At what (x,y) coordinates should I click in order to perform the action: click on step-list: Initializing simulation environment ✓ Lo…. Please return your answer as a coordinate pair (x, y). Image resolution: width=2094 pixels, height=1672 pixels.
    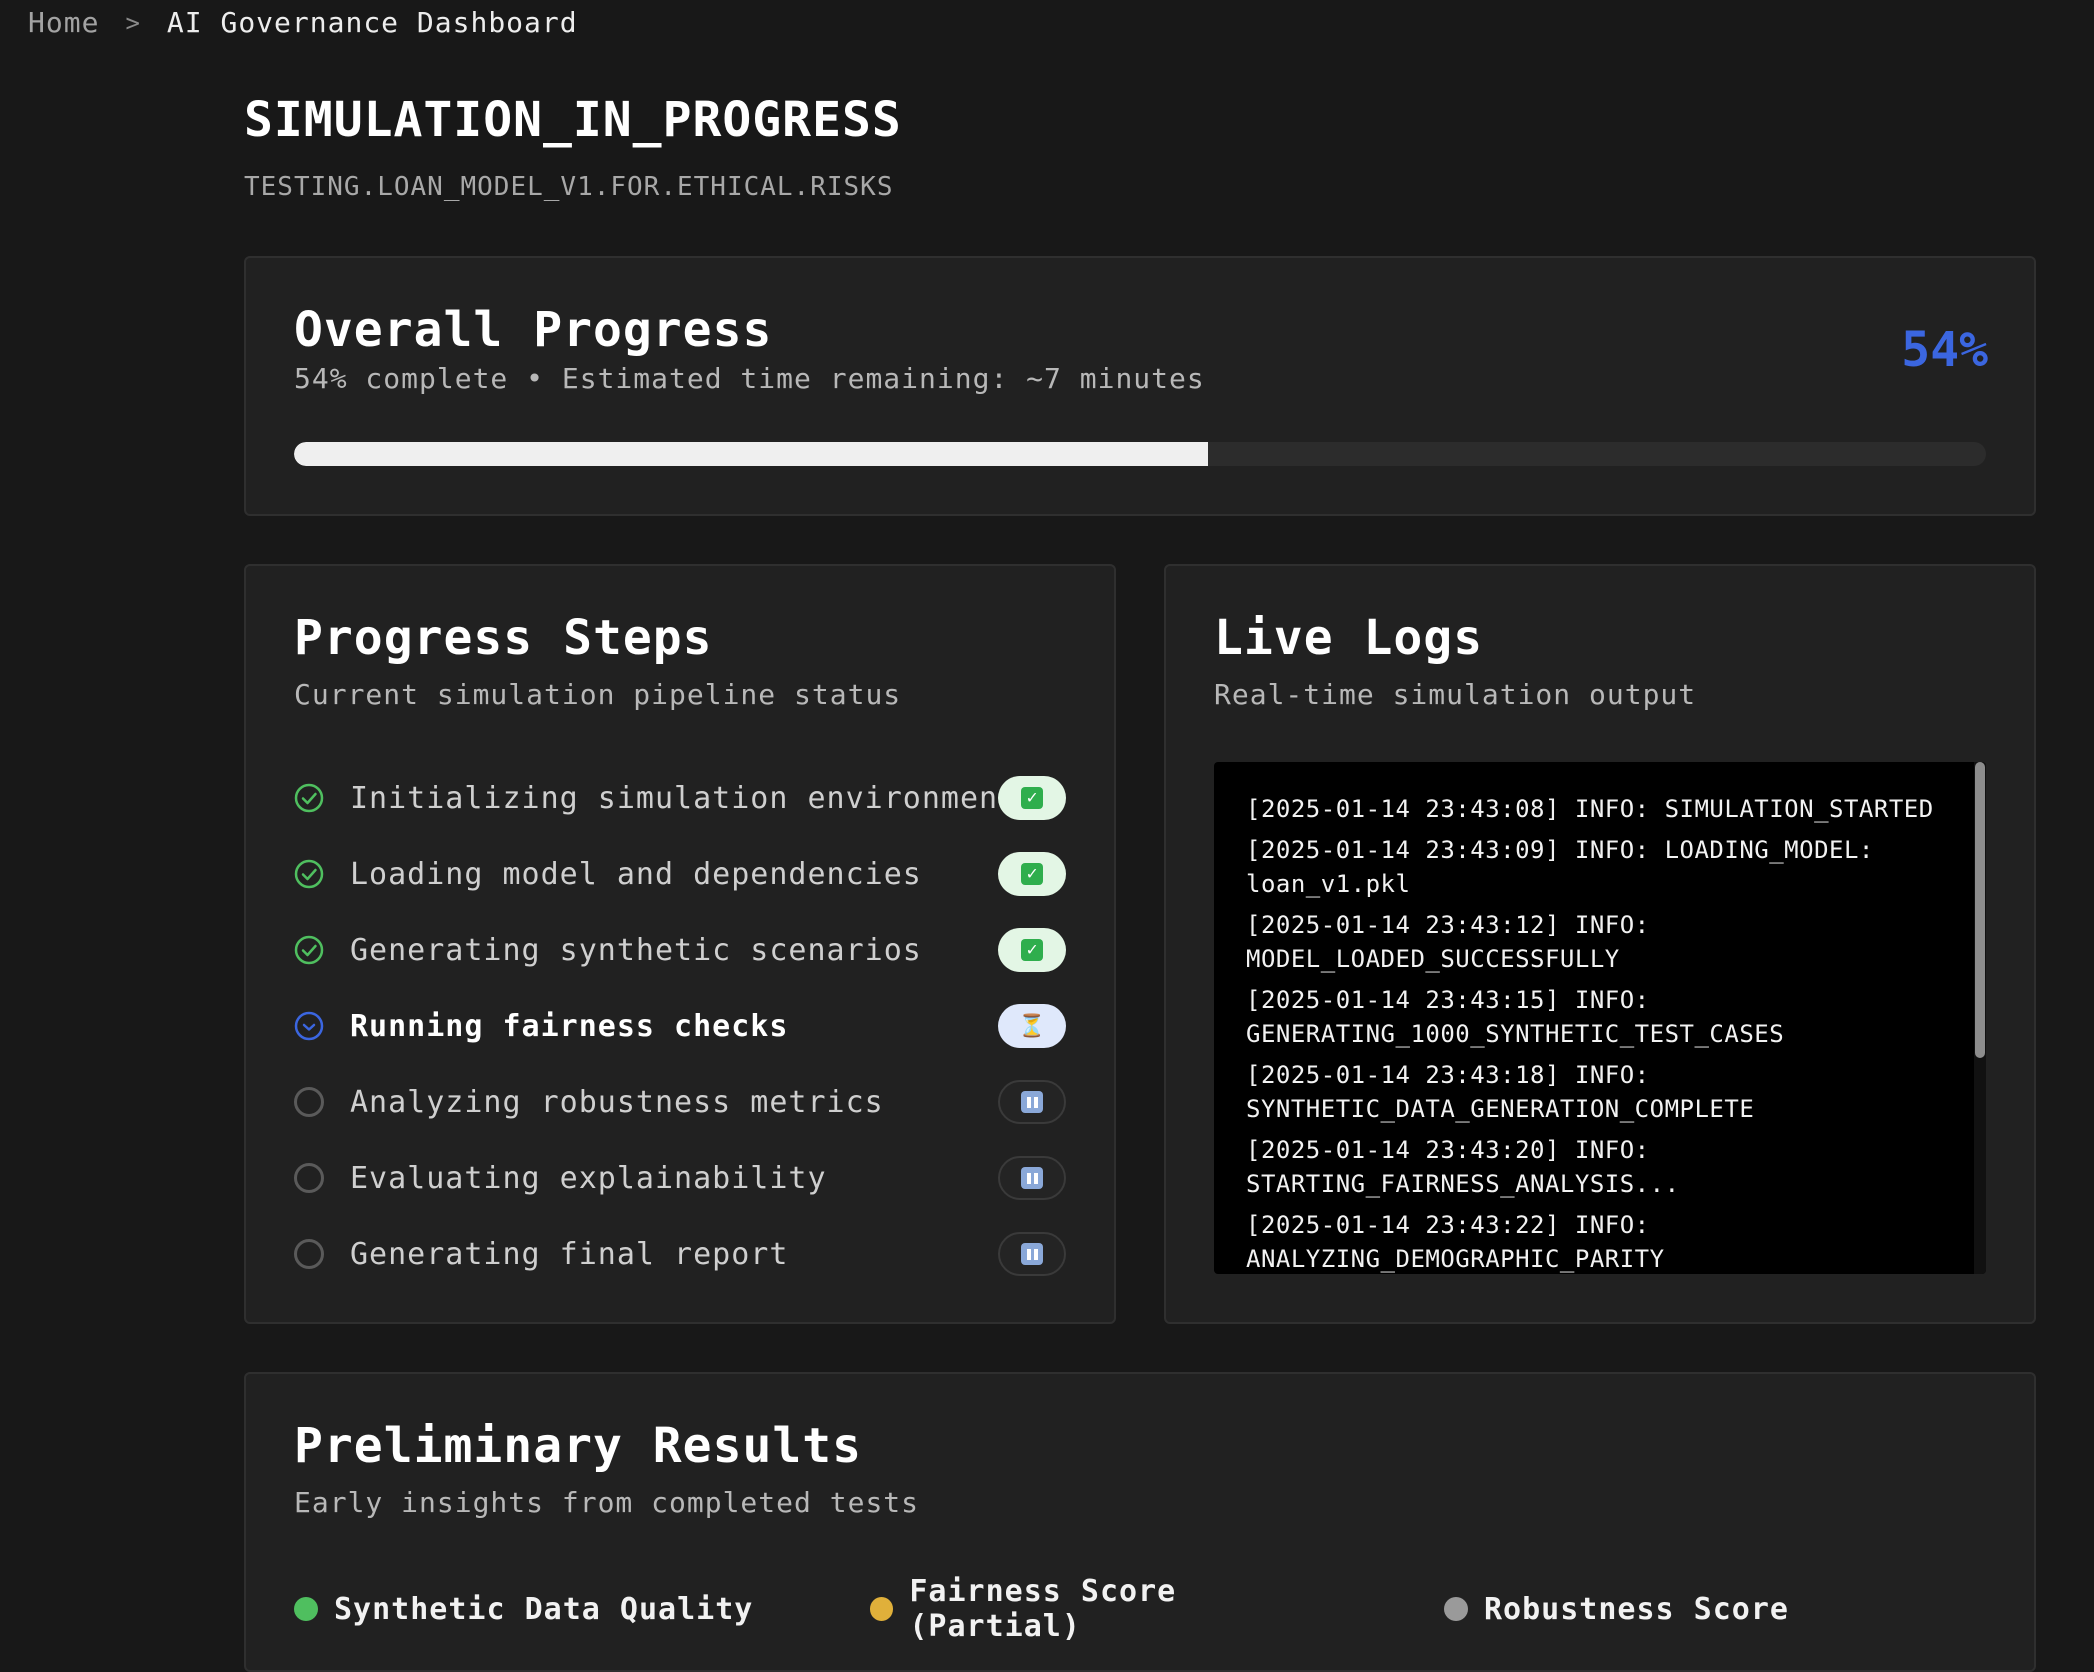
    Looking at the image, I should click on (680, 1026).